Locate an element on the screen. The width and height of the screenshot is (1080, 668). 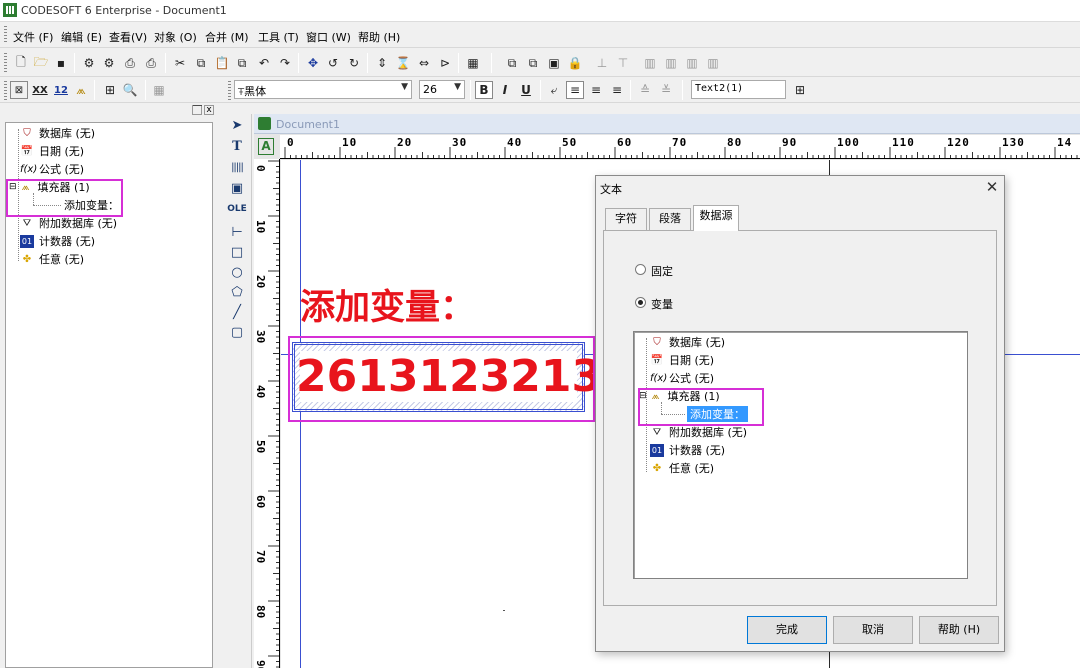
new-document-icon: 🗋 is located at coordinates (21, 63).